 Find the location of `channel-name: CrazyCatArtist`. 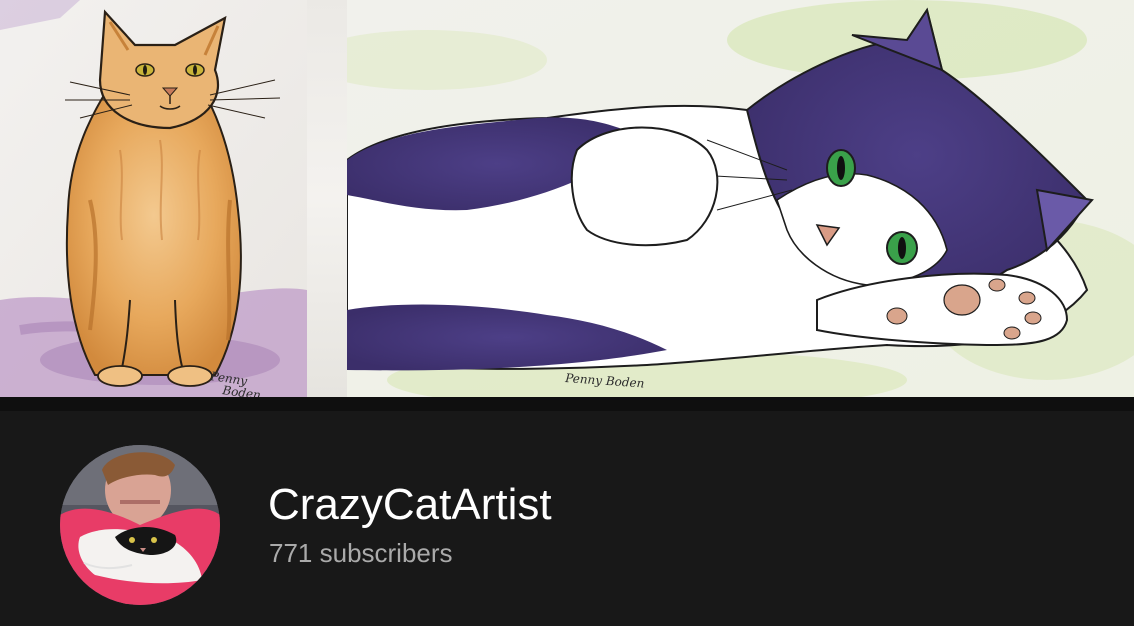

channel-name: CrazyCatArtist is located at coordinates (410, 504).